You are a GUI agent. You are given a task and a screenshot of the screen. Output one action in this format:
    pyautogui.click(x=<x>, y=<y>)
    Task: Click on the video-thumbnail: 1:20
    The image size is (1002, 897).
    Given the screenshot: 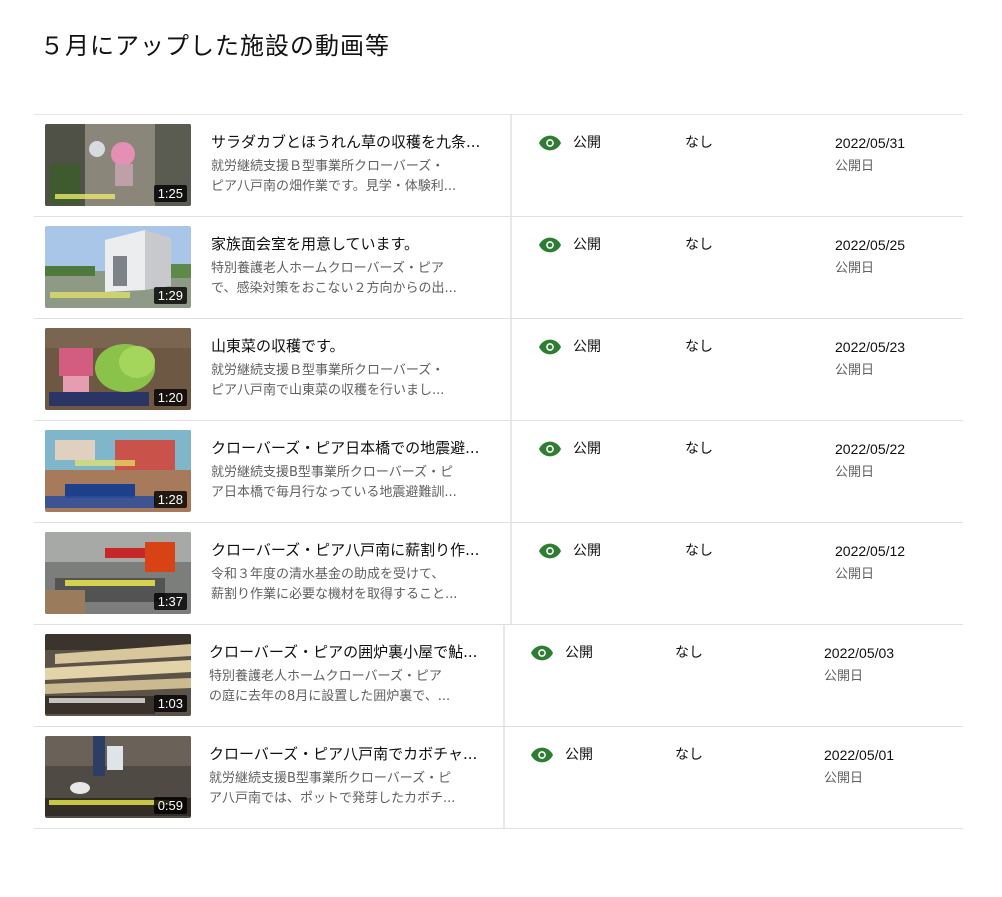 What is the action you would take?
    pyautogui.click(x=118, y=369)
    